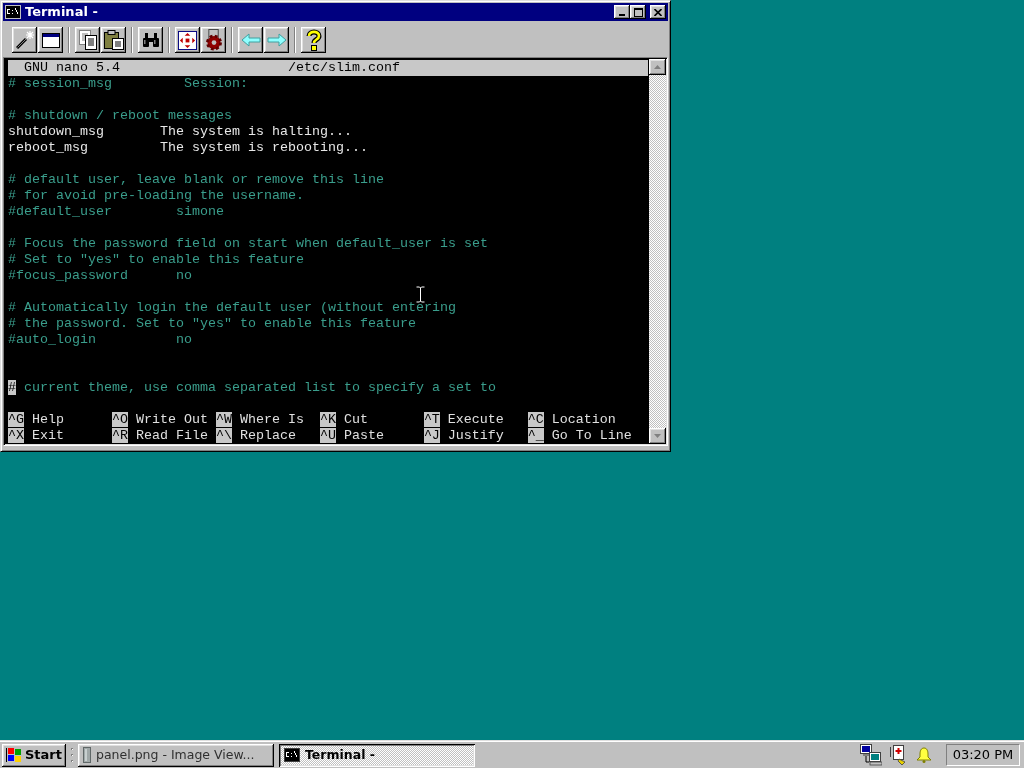 The image size is (1024, 768). What do you see at coordinates (252, 388) in the screenshot?
I see `comment-line: # current theme, use comma separated list to specify a set to` at bounding box center [252, 388].